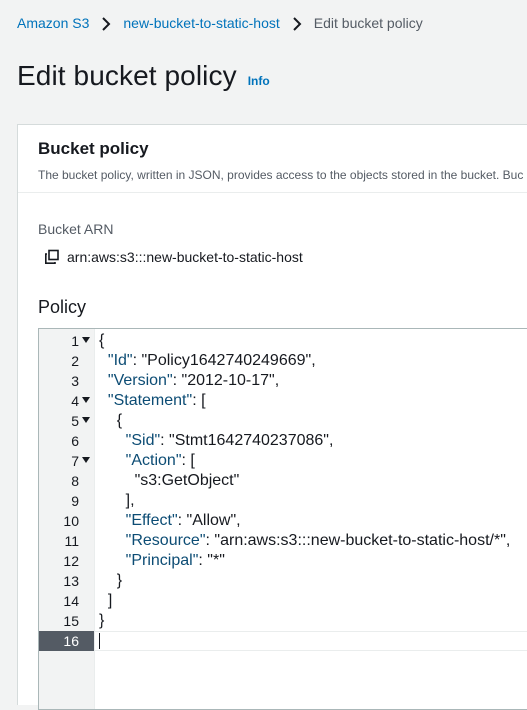 The image size is (527, 710). I want to click on code-text: "Principal": "*", so click(175, 560).